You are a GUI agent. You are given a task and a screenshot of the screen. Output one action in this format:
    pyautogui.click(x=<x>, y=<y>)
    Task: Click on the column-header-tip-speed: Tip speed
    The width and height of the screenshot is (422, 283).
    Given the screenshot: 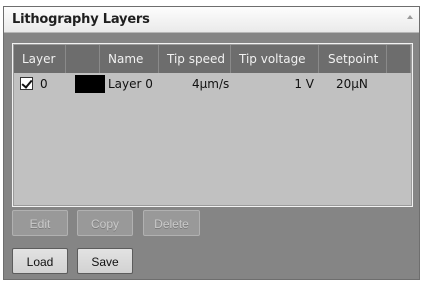 What is the action you would take?
    pyautogui.click(x=195, y=59)
    